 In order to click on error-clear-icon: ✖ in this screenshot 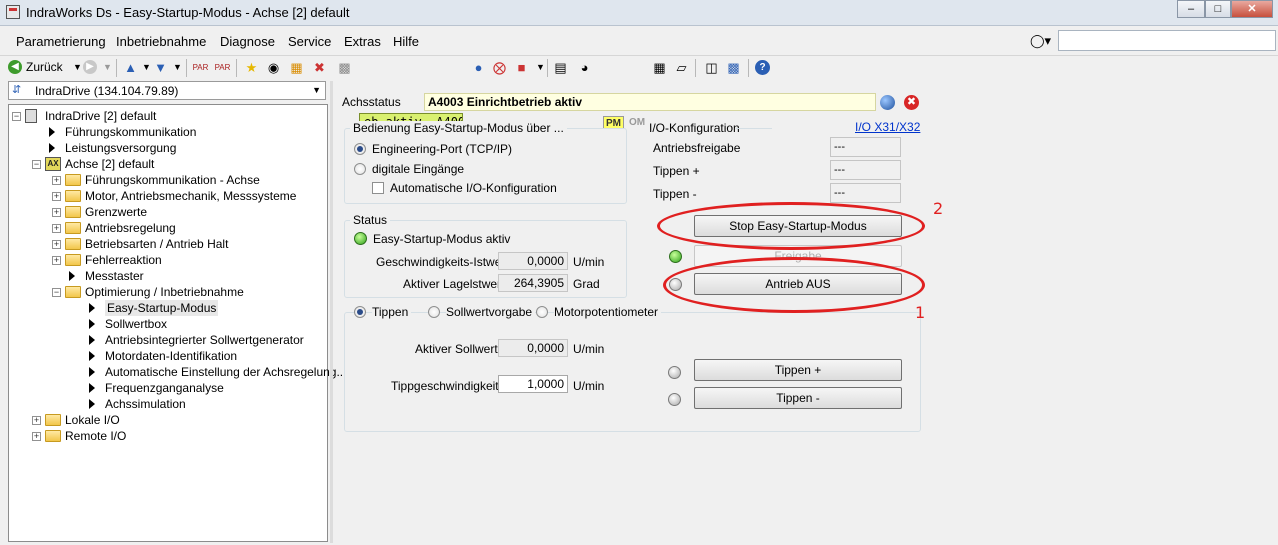, I will do `click(911, 102)`.